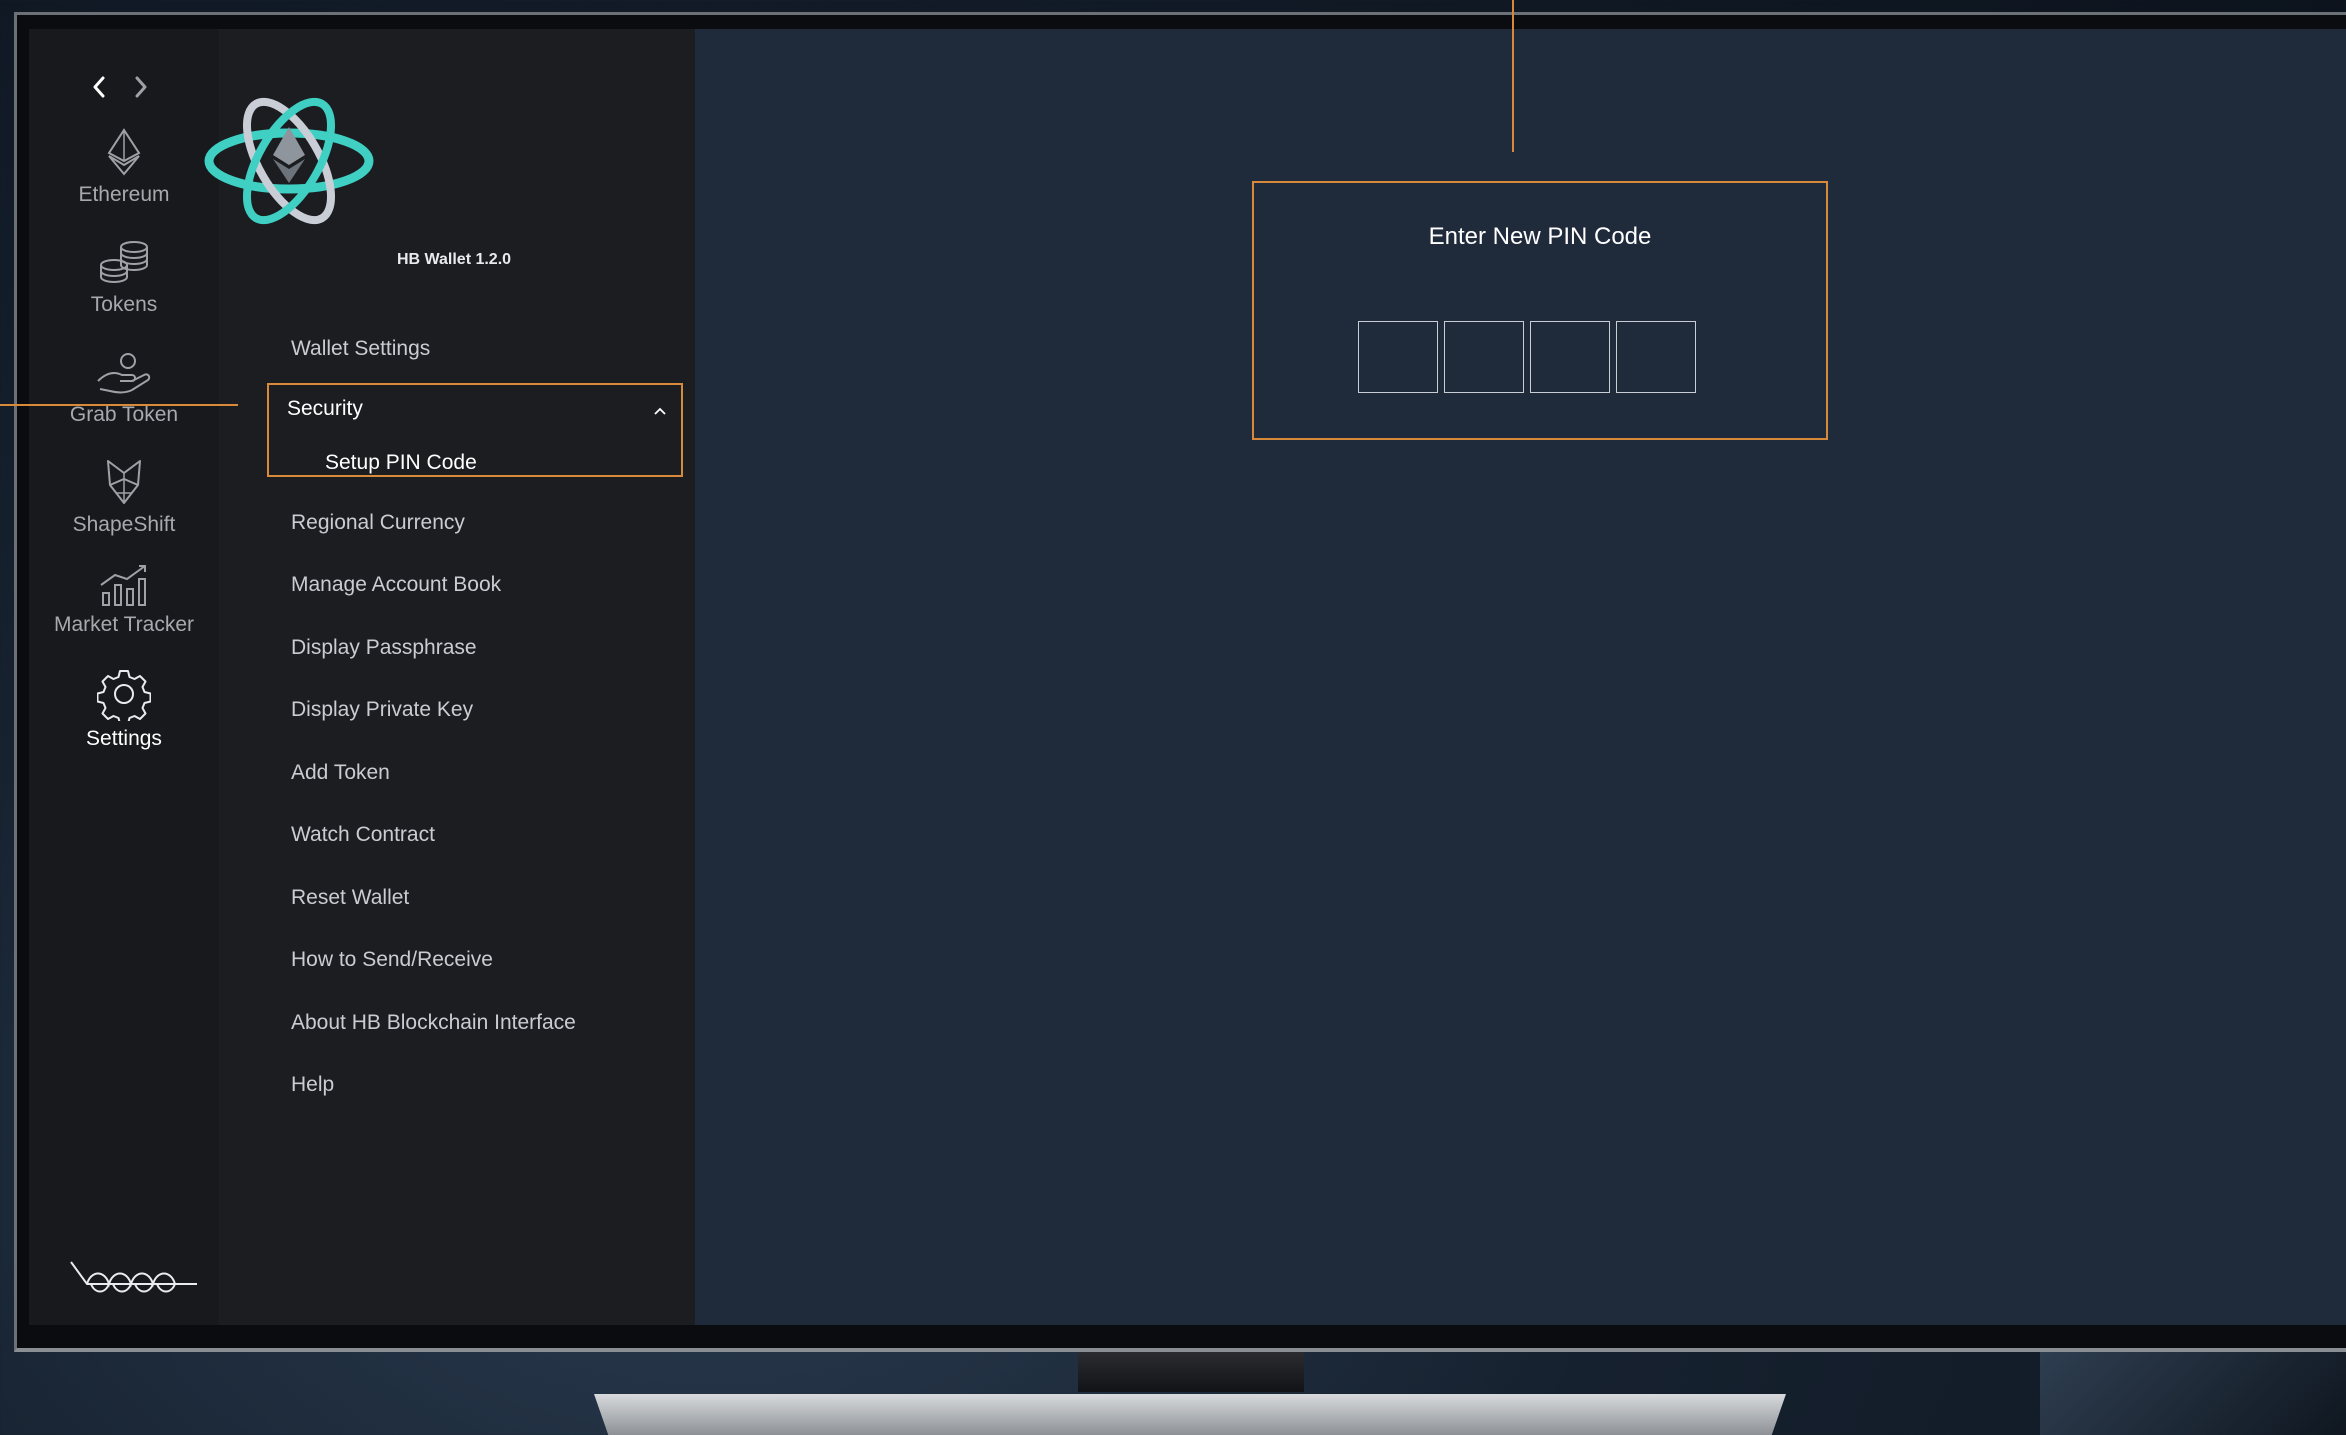 This screenshot has width=2346, height=1435. What do you see at coordinates (475, 430) in the screenshot?
I see `security-section: Security Setup PIN Code` at bounding box center [475, 430].